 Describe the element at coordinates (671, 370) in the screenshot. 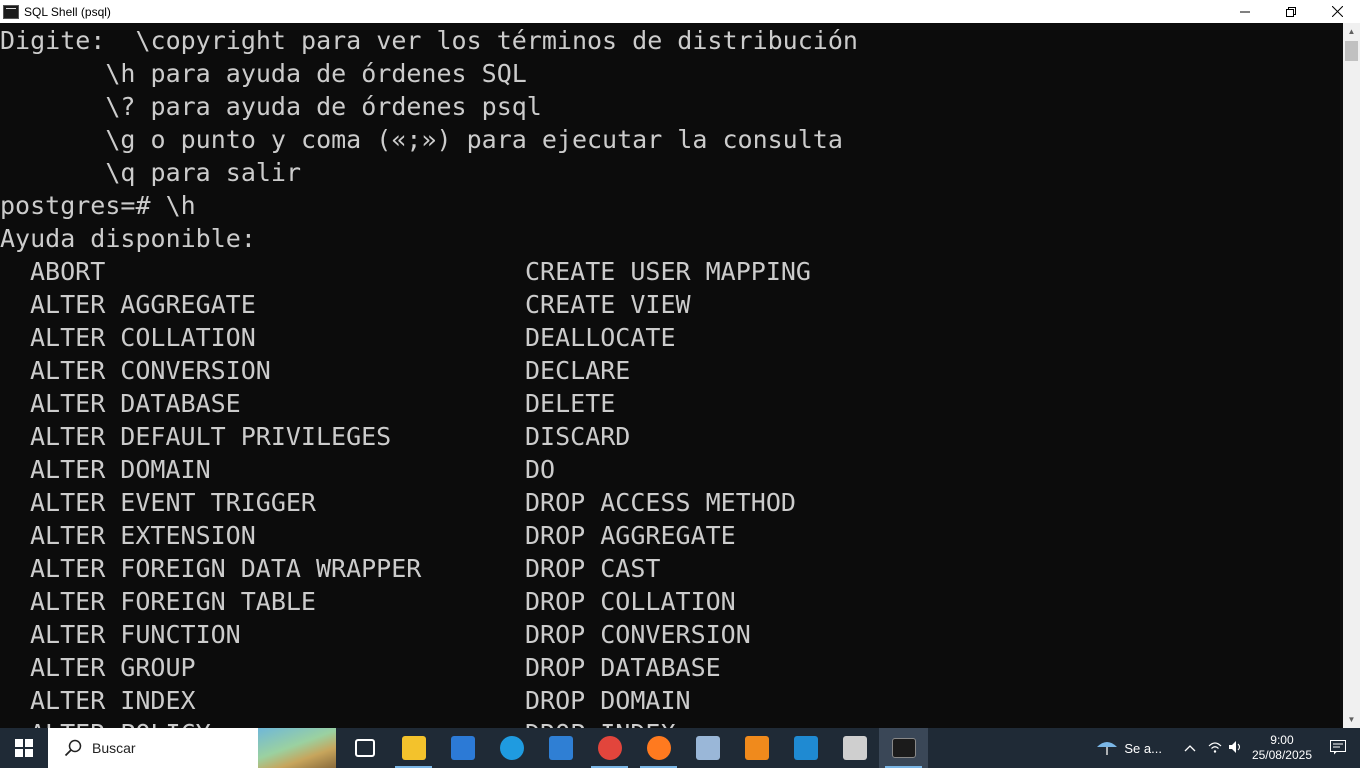

I see `help-row: ALTER CONVERSION DECLARE` at that location.